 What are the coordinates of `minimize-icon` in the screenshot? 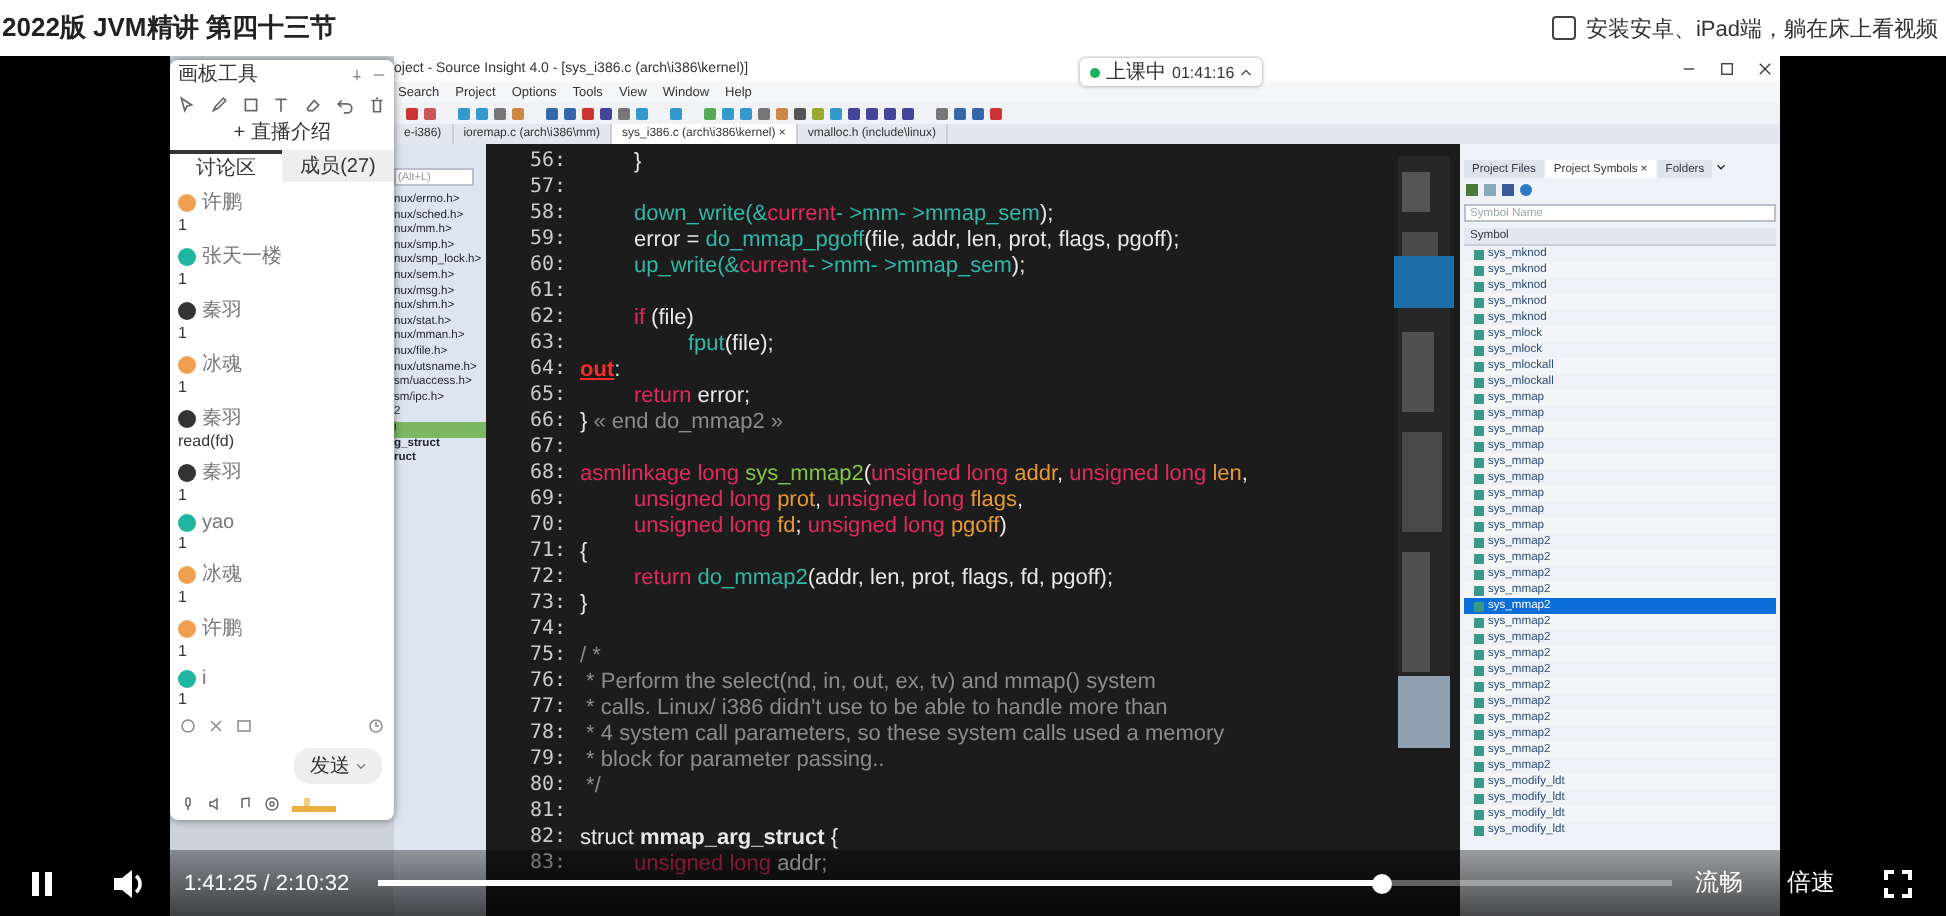 It's located at (1689, 69).